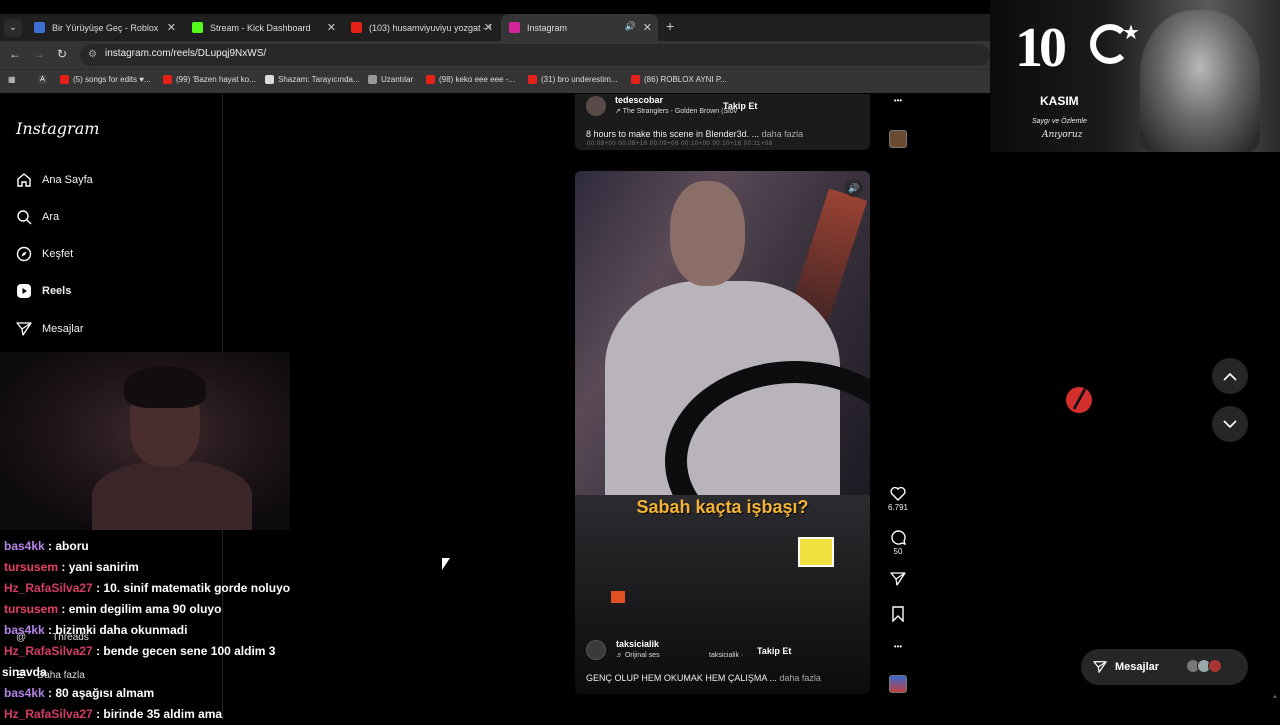 The image size is (1280, 725). I want to click on speaker-icon: 🔊, so click(630, 26).